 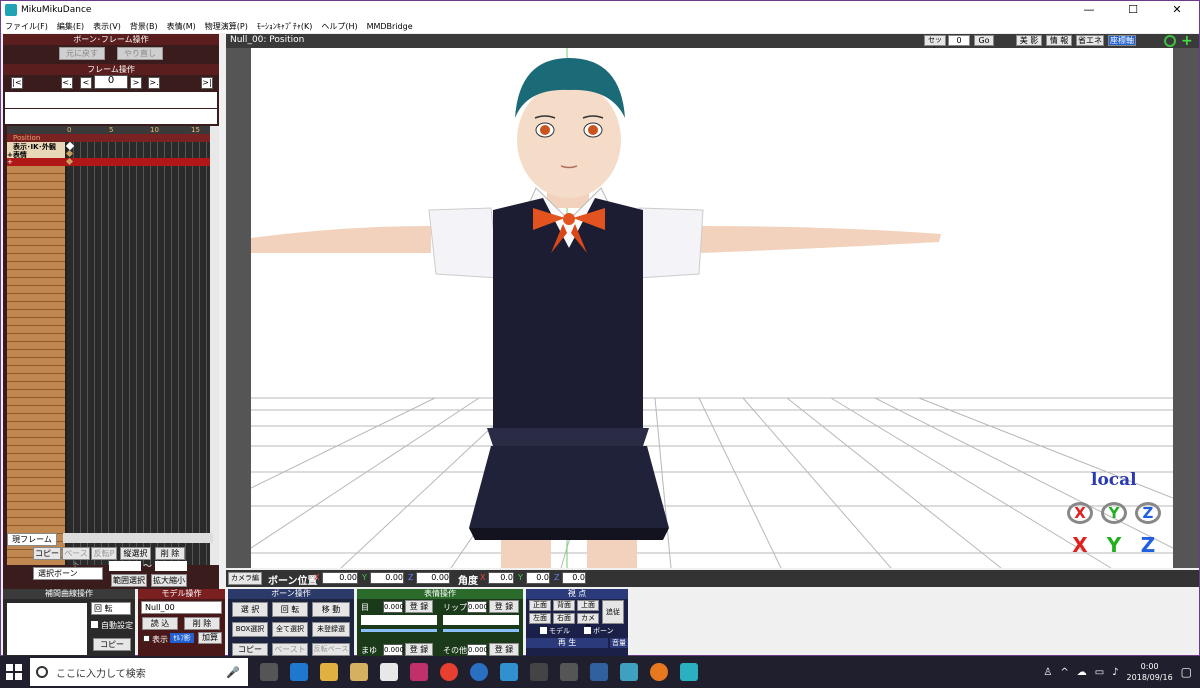 What do you see at coordinates (1186, 672) in the screenshot?
I see `notification-icon: ▢` at bounding box center [1186, 672].